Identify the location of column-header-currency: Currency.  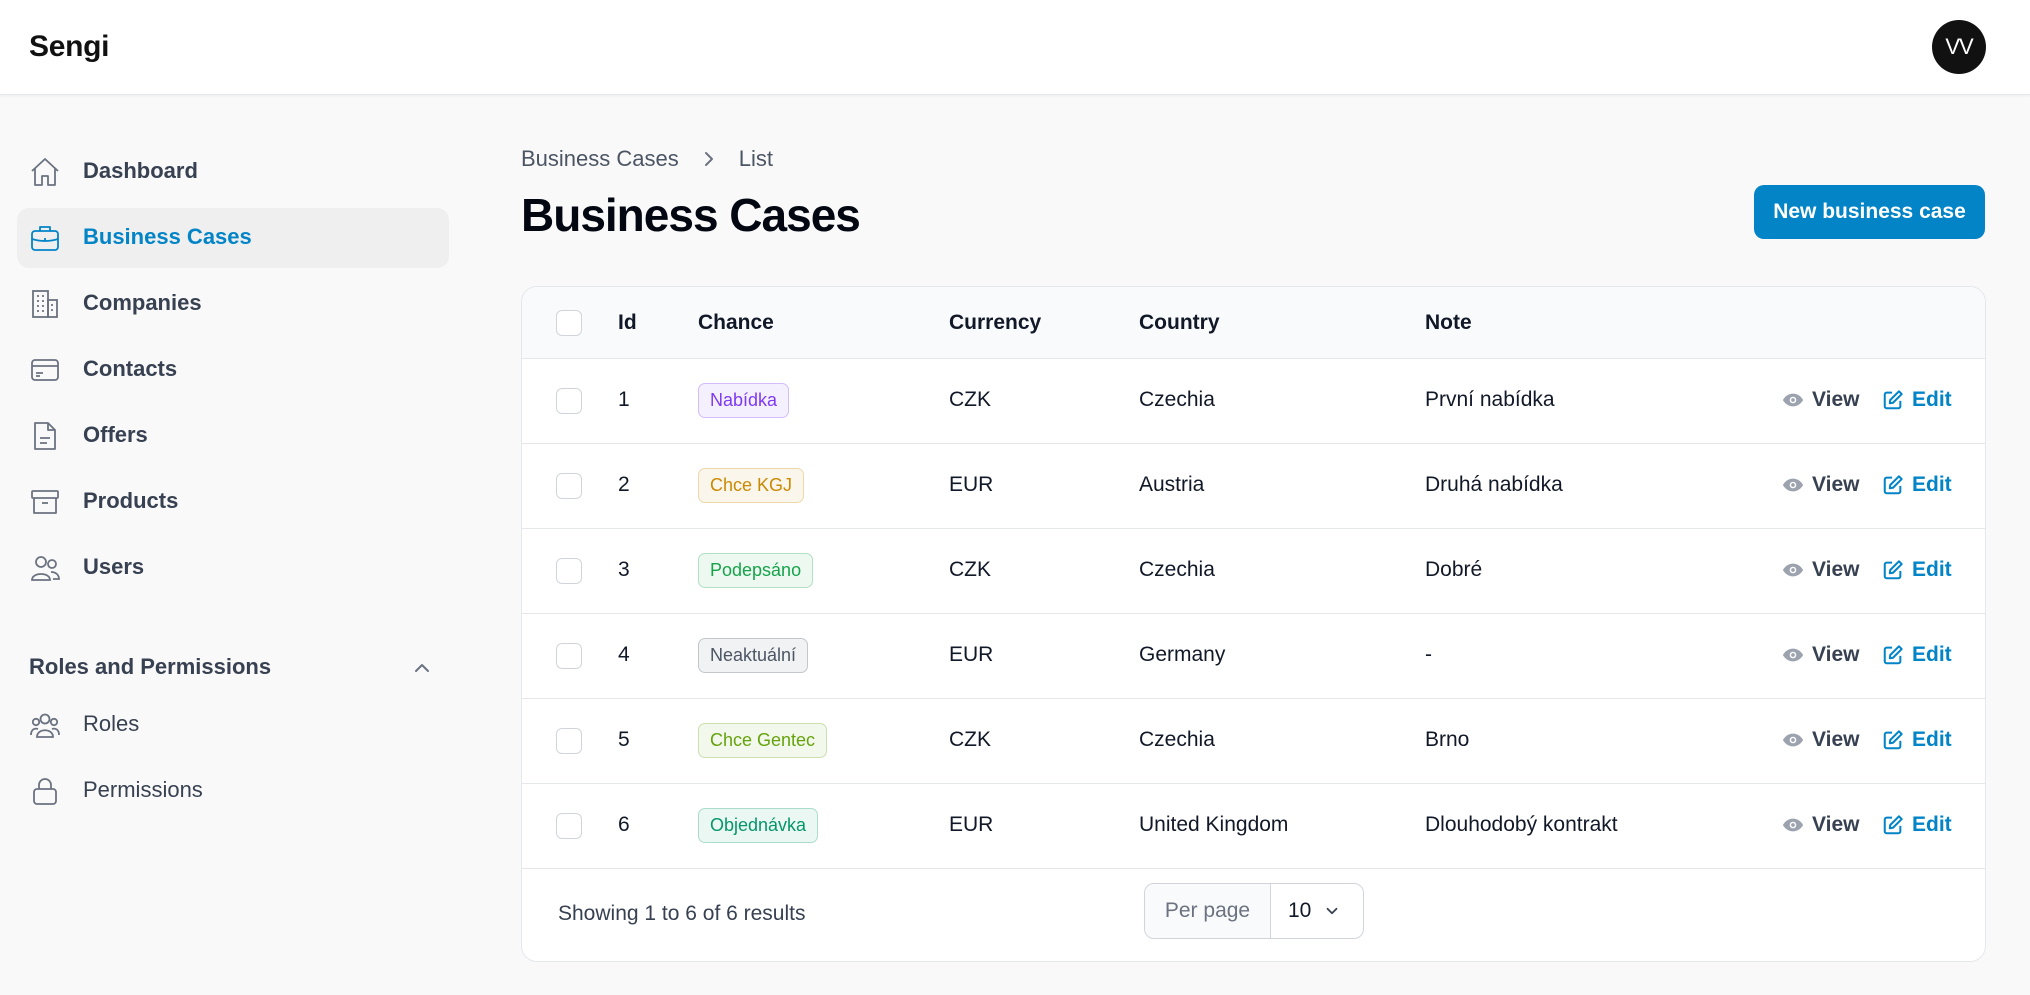
(995, 323).